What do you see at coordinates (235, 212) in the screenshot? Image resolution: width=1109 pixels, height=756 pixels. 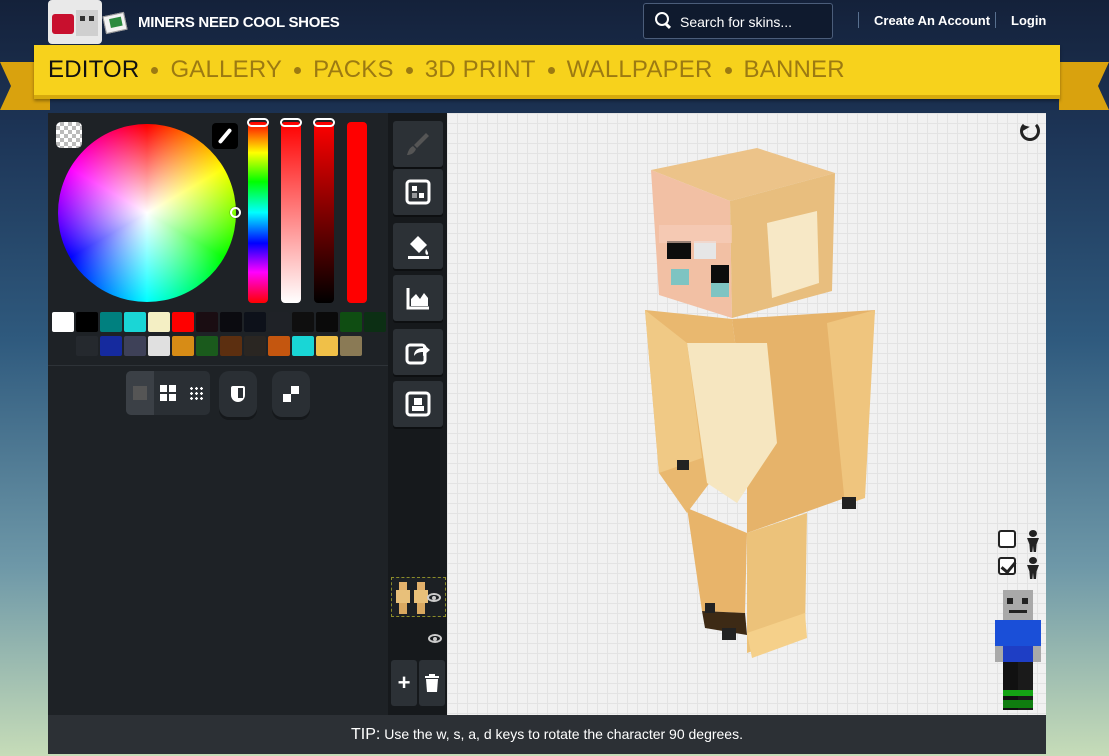 I see `color-wheel-marker` at bounding box center [235, 212].